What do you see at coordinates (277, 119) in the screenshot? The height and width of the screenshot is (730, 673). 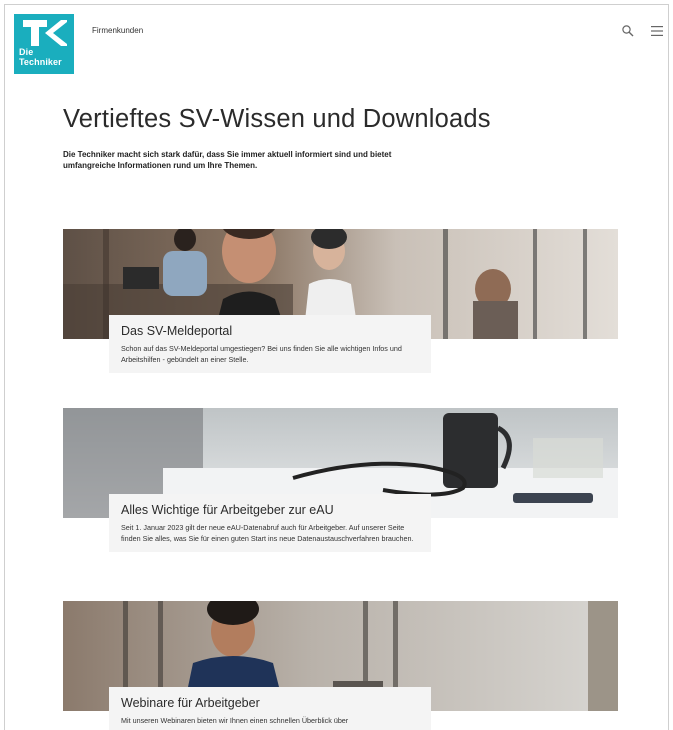 I see `page-title: Vertieftes SV-Wissen und Downloads` at bounding box center [277, 119].